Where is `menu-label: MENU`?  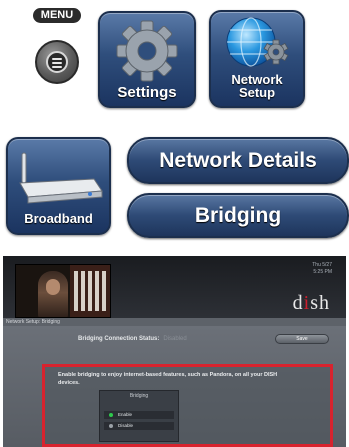 menu-label: MENU is located at coordinates (57, 15).